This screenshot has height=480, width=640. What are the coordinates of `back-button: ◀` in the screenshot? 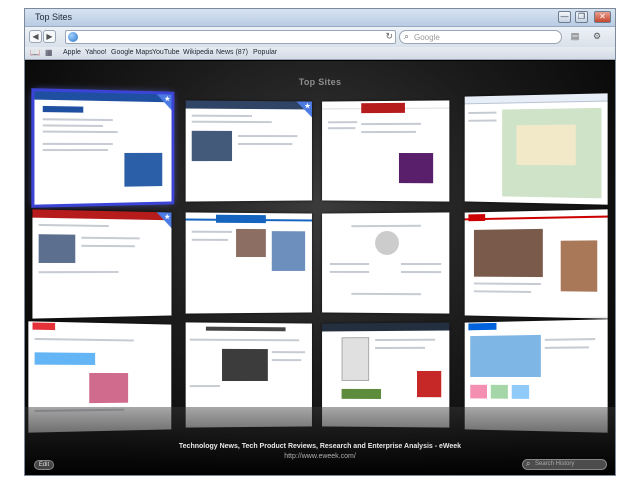 It's located at (35, 36).